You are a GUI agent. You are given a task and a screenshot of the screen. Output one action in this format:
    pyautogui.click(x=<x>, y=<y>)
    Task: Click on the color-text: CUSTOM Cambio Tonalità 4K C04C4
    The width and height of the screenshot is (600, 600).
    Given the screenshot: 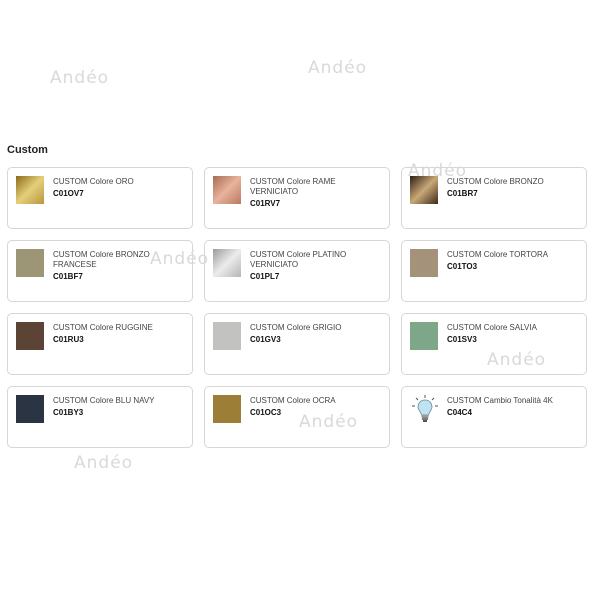 What is the action you would take?
    pyautogui.click(x=514, y=407)
    